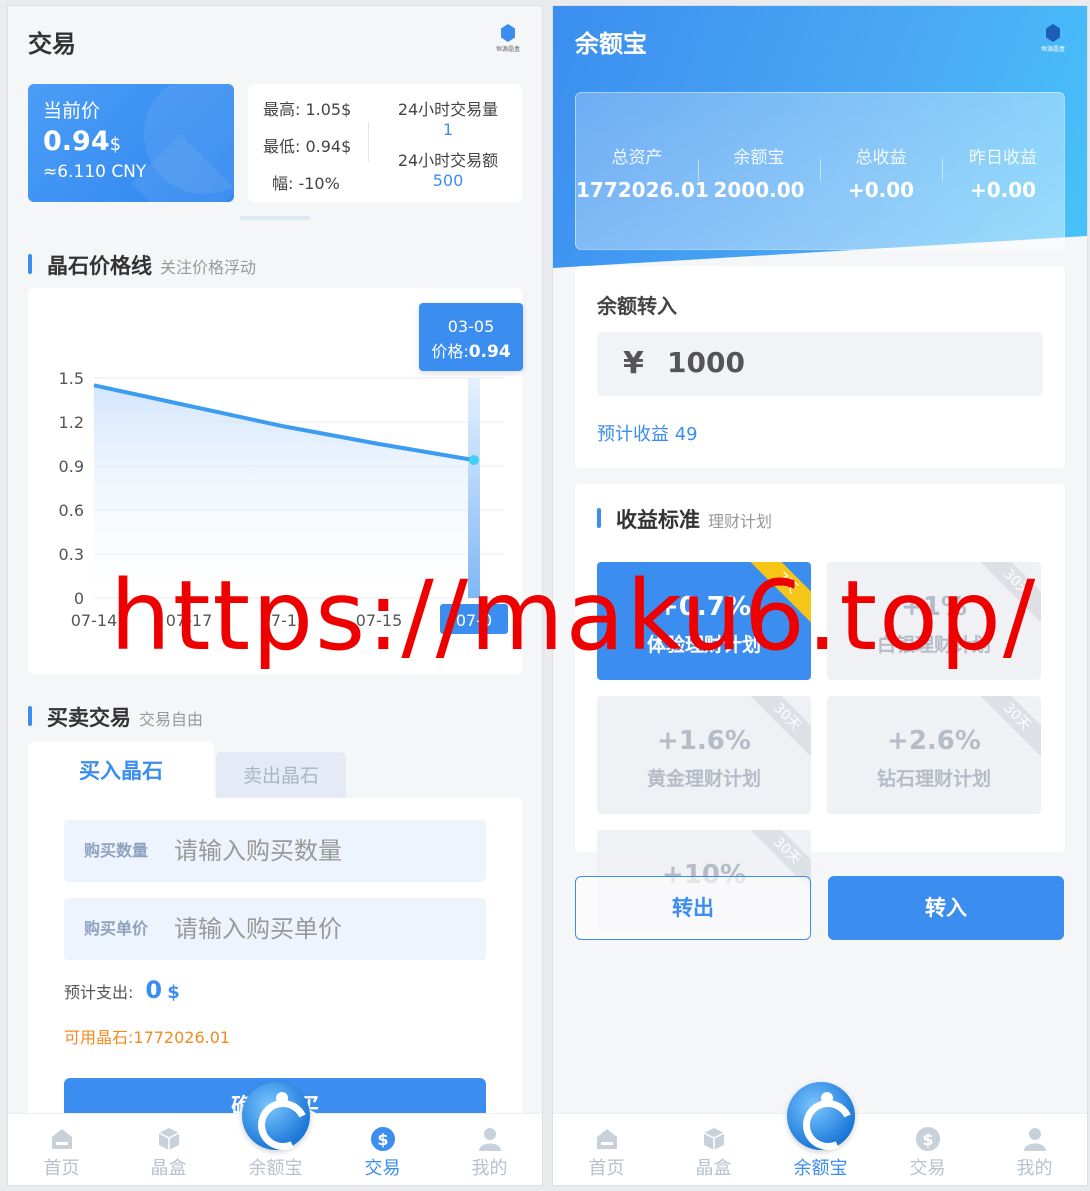  I want to click on chart-section-title: 晶石价格线 关注价格浮动, so click(142, 265).